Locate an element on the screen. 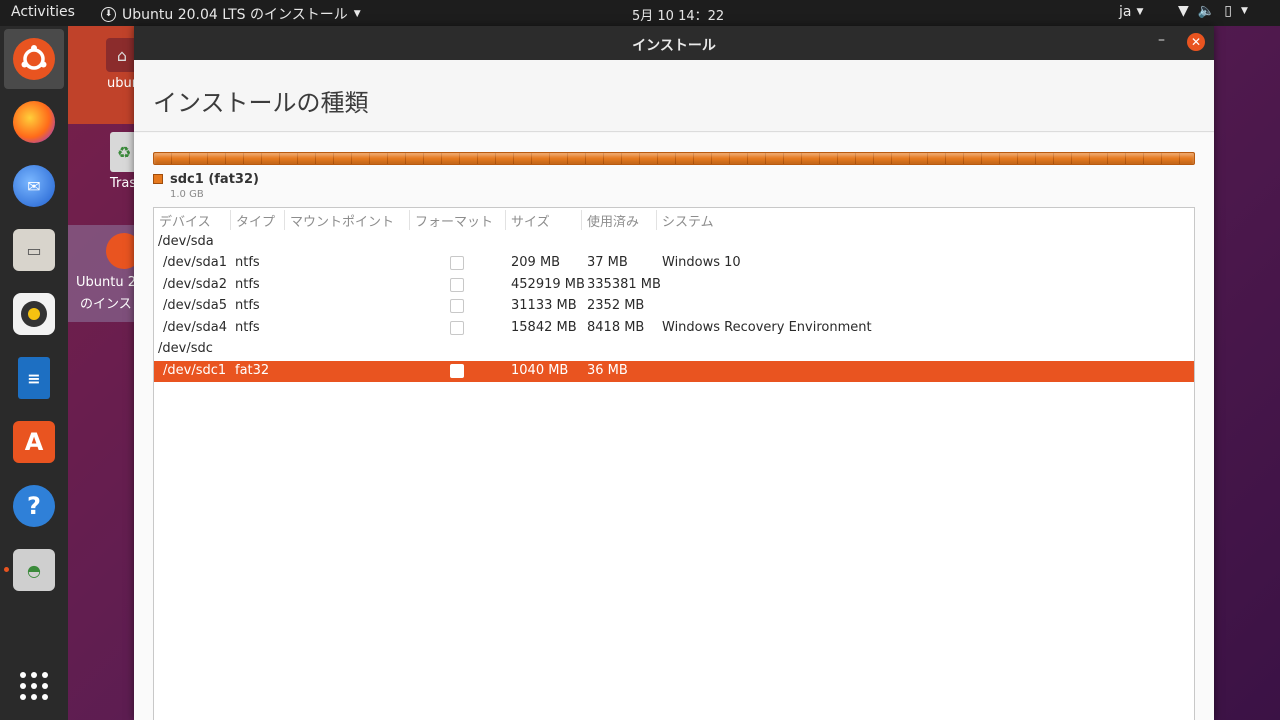  desktop-icon-install-ubuntu: Ubuntu 2 のインス is located at coordinates (105, 273).